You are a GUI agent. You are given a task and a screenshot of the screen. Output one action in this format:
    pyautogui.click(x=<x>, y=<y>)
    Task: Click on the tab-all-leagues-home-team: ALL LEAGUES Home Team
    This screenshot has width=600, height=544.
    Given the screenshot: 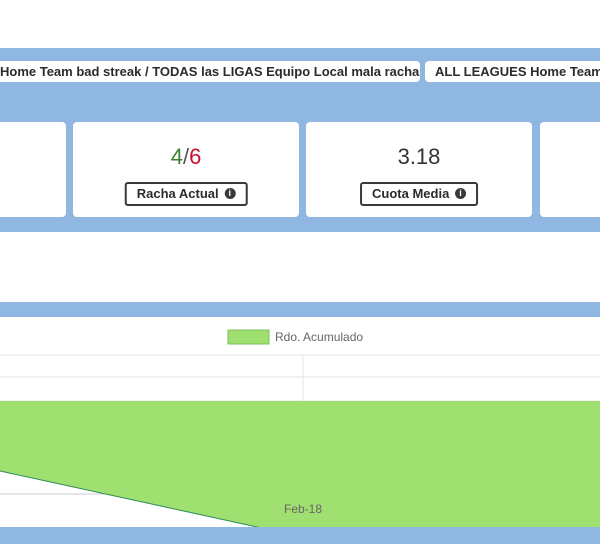 What is the action you would take?
    pyautogui.click(x=512, y=71)
    